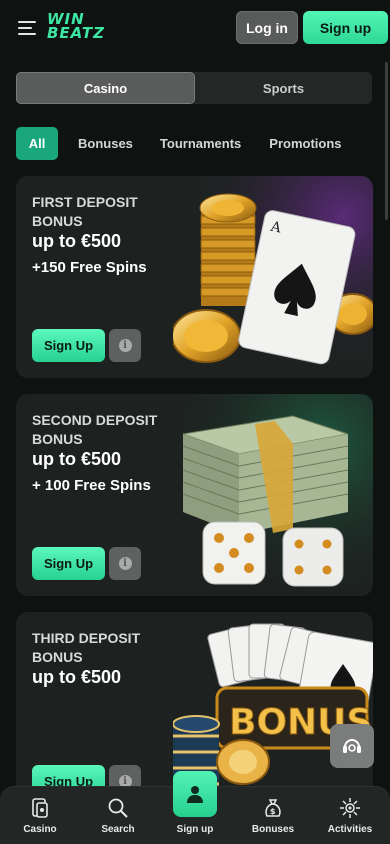 The image size is (390, 844). I want to click on nav-label: Casino, so click(40, 829).